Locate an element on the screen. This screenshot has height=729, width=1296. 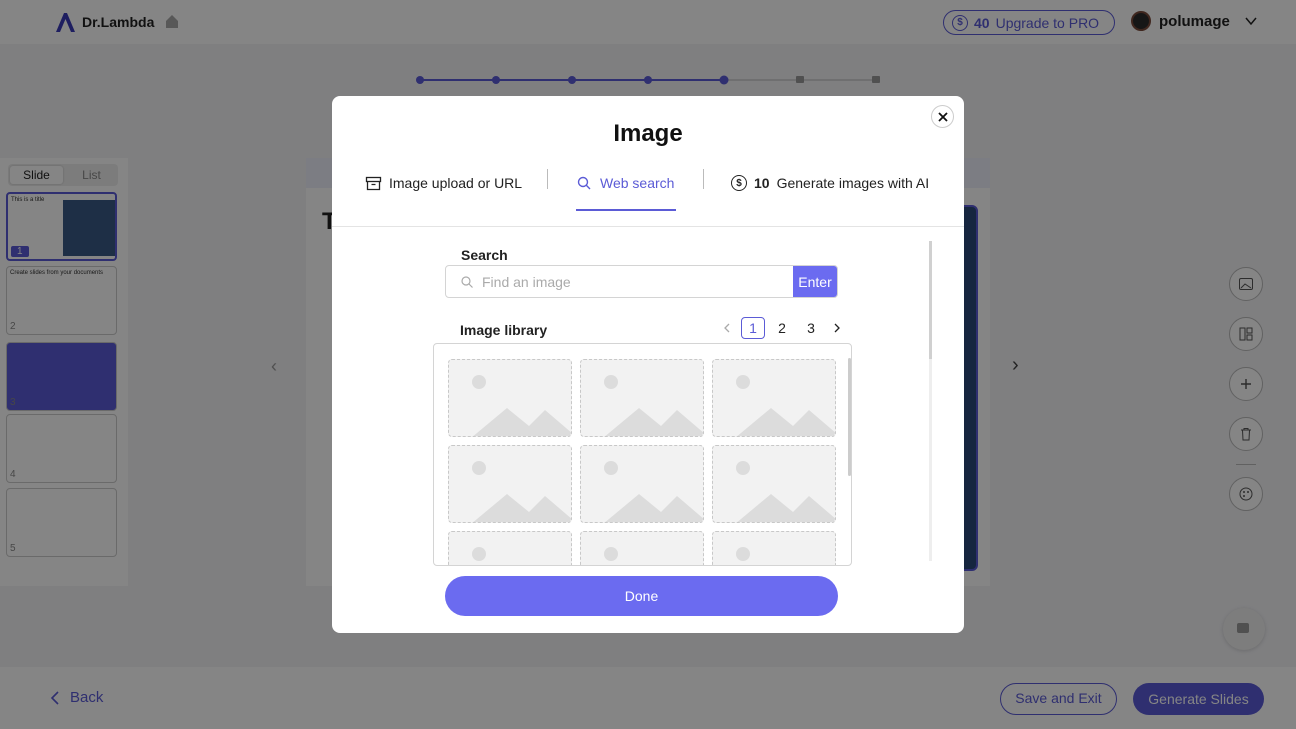
chevron-left-icon is located at coordinates (727, 328).